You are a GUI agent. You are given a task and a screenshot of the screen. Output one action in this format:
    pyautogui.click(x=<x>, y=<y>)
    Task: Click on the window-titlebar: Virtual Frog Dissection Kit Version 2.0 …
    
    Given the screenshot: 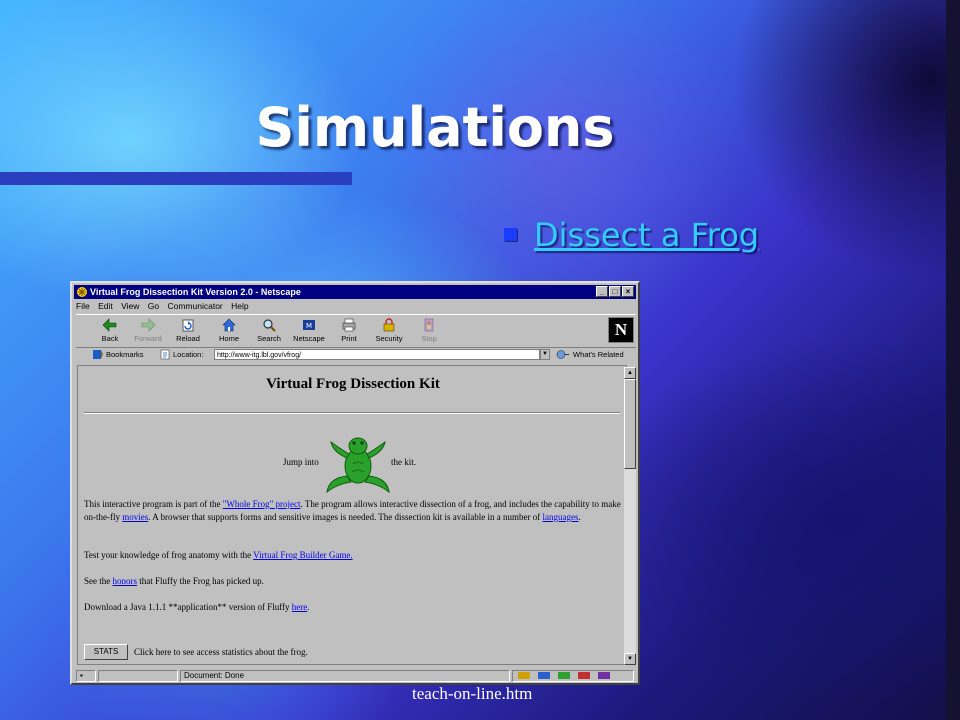 What is the action you would take?
    pyautogui.click(x=355, y=292)
    